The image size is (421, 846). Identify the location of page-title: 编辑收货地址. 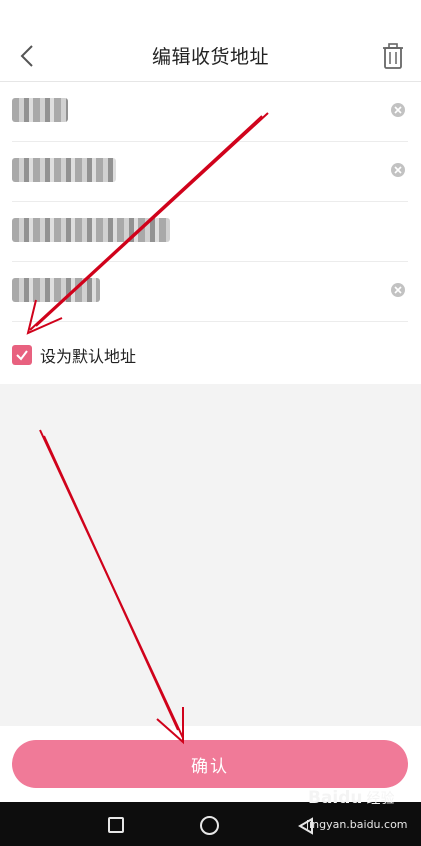
(210, 57).